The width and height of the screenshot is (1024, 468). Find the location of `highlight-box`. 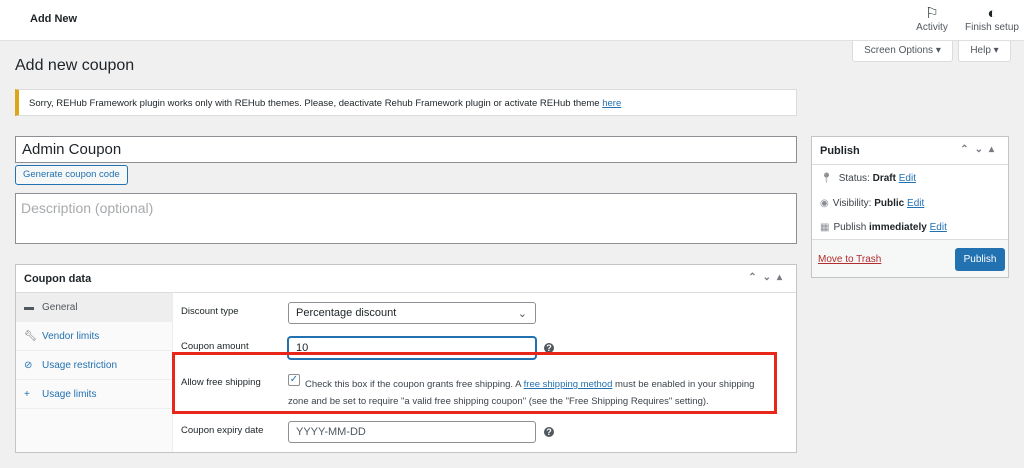

highlight-box is located at coordinates (474, 383).